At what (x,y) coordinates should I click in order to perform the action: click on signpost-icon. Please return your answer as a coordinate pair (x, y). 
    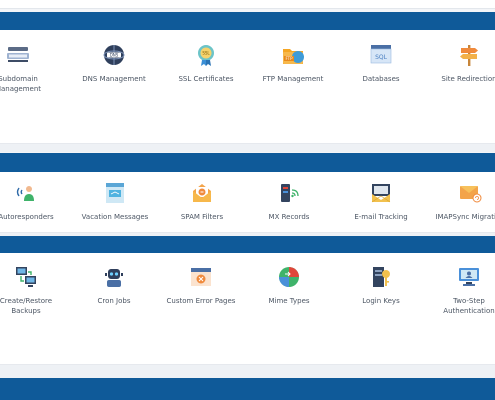
    Looking at the image, I should click on (469, 55).